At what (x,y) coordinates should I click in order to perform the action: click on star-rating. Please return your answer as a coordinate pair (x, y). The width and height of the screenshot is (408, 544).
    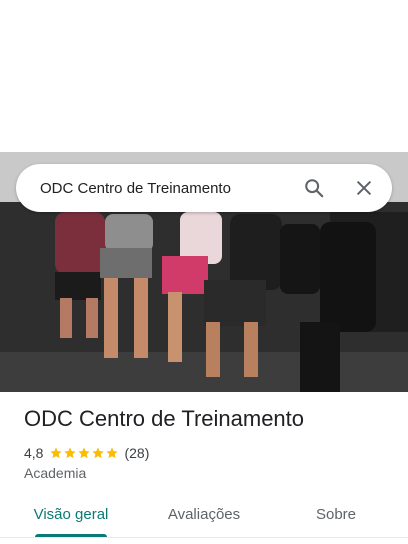
    Looking at the image, I should click on (84, 453).